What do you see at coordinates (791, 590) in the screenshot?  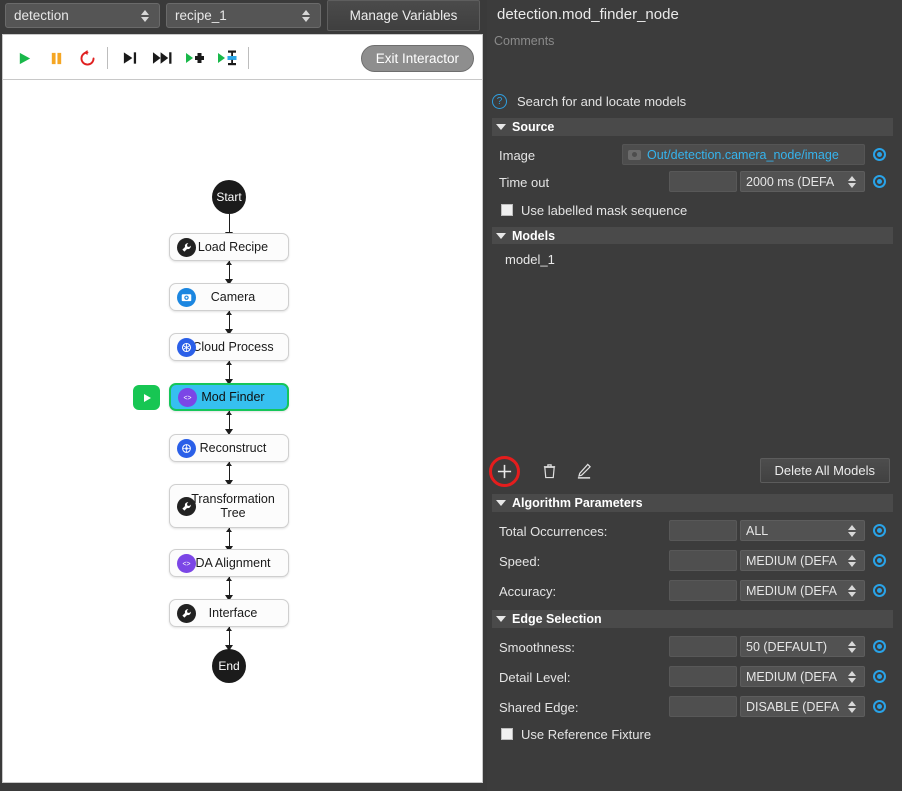 I see `accuracy-value: MEDIUM (DEFA` at bounding box center [791, 590].